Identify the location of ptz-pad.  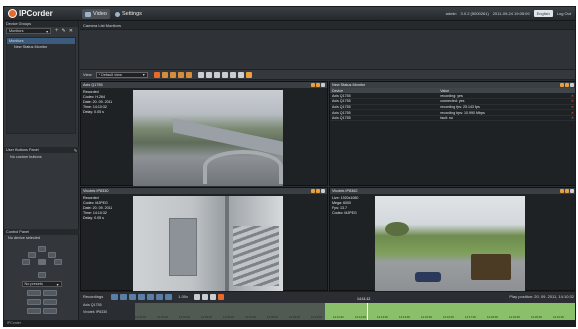
(41, 262).